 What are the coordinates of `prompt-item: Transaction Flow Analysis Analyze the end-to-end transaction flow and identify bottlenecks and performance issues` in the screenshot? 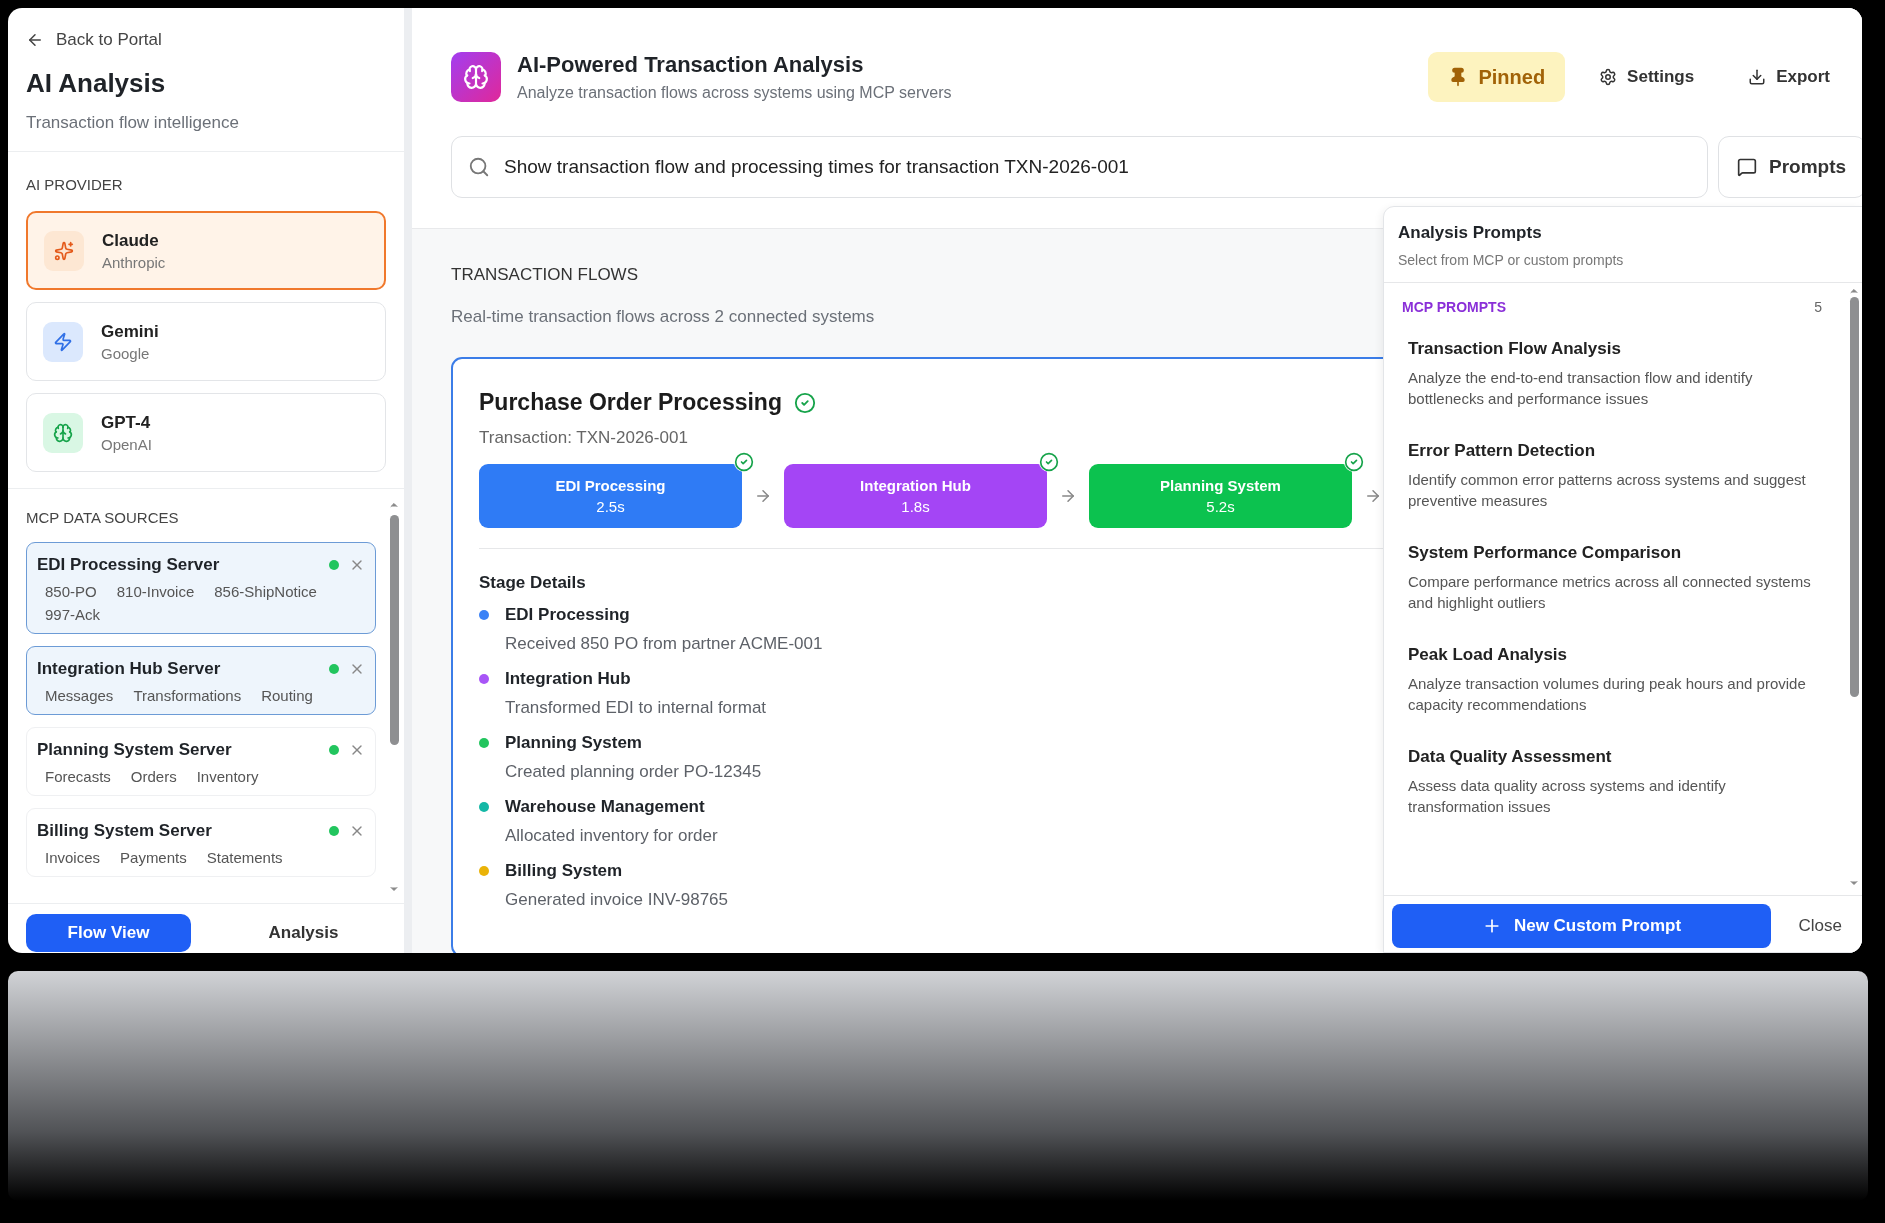 It's located at (1612, 378).